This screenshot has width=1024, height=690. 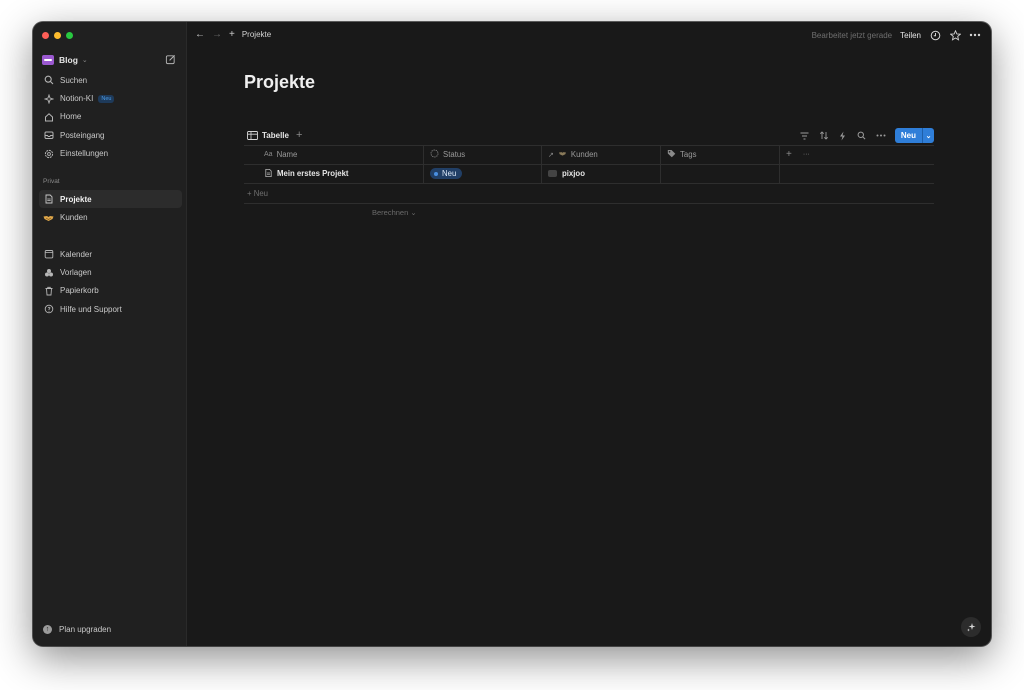 I want to click on workspace-name: Blog, so click(x=68, y=60).